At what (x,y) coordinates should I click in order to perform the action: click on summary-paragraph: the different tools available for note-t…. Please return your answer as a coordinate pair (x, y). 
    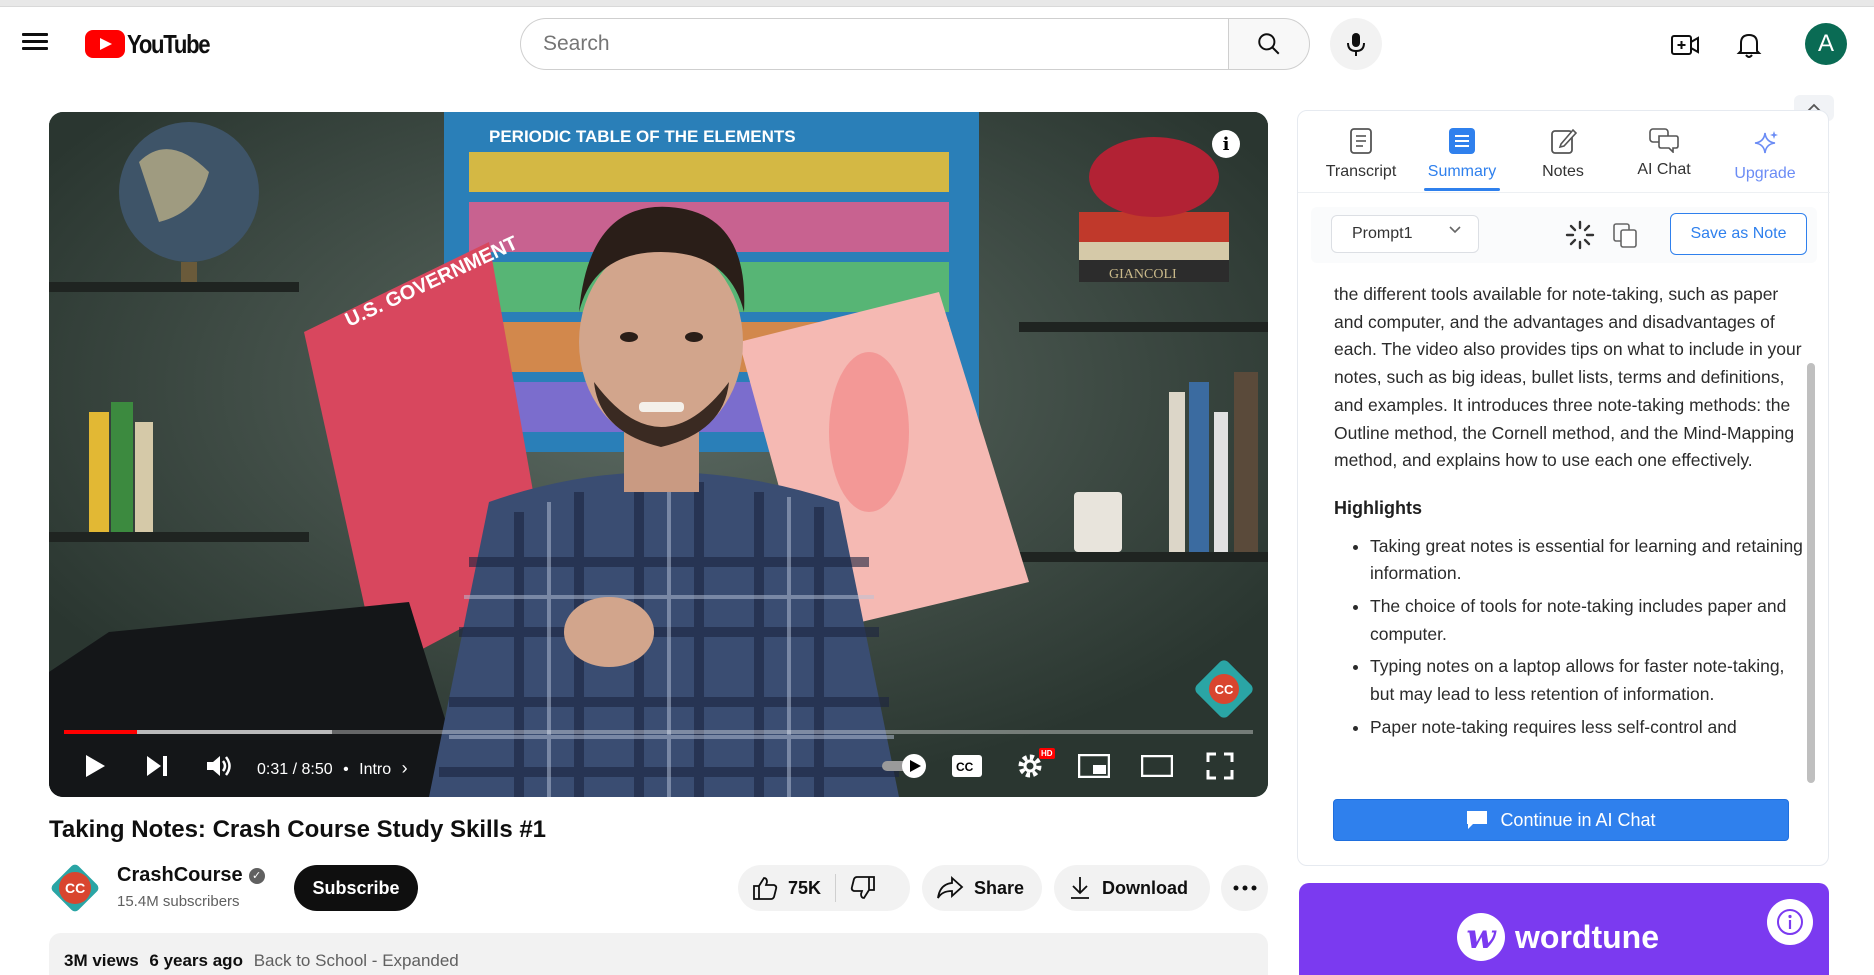
    Looking at the image, I should click on (1568, 377).